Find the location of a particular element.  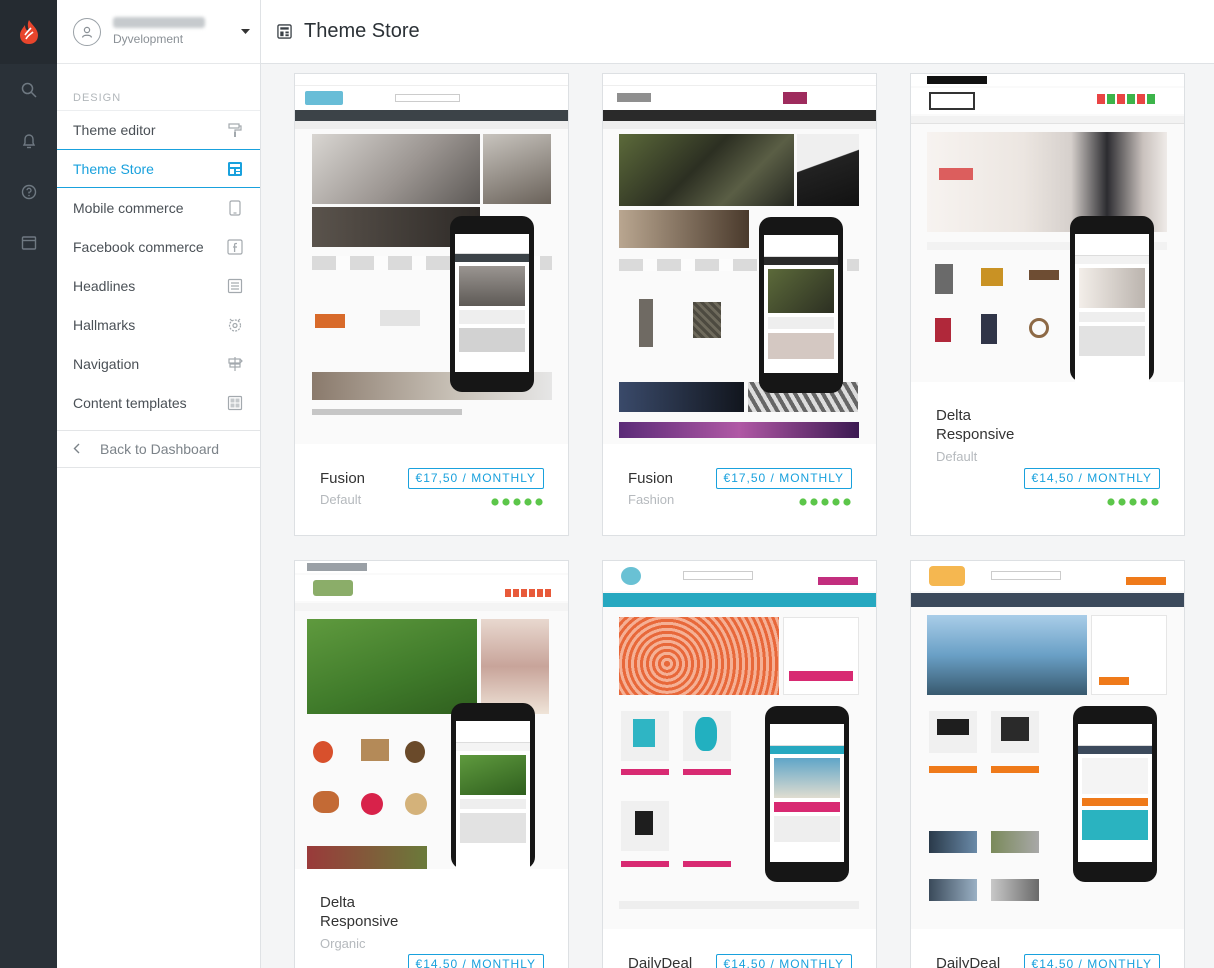

notifications-nav-button is located at coordinates (28, 140).